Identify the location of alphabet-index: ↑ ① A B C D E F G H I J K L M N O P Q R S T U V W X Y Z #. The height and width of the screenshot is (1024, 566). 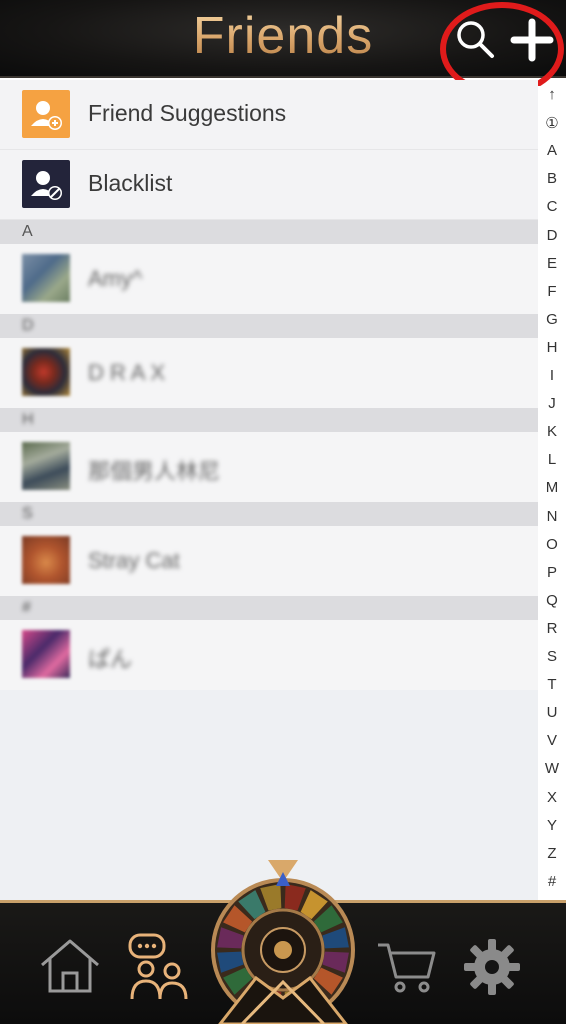
(552, 493).